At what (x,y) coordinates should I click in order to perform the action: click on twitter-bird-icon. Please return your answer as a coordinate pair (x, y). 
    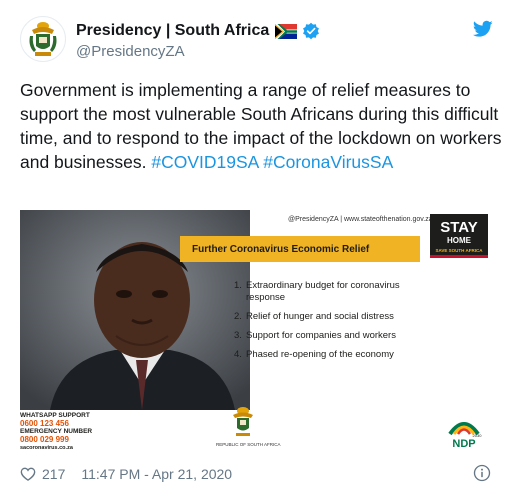
    Looking at the image, I should click on (483, 29).